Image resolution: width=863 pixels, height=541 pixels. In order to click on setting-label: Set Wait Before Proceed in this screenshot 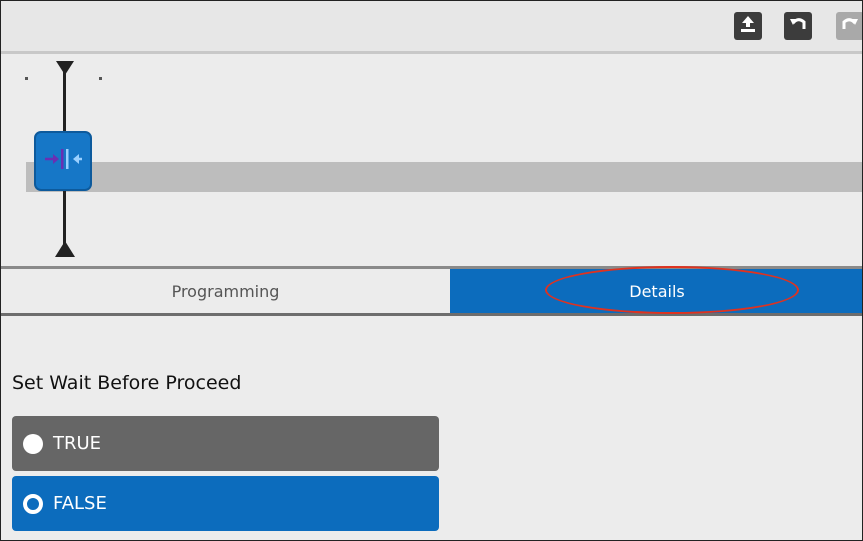, I will do `click(127, 383)`.